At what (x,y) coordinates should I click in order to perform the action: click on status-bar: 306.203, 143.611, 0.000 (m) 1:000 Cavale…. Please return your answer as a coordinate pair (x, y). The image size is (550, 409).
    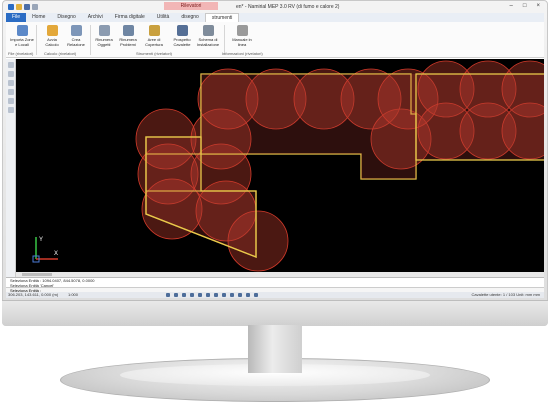
    Looking at the image, I should click on (275, 295).